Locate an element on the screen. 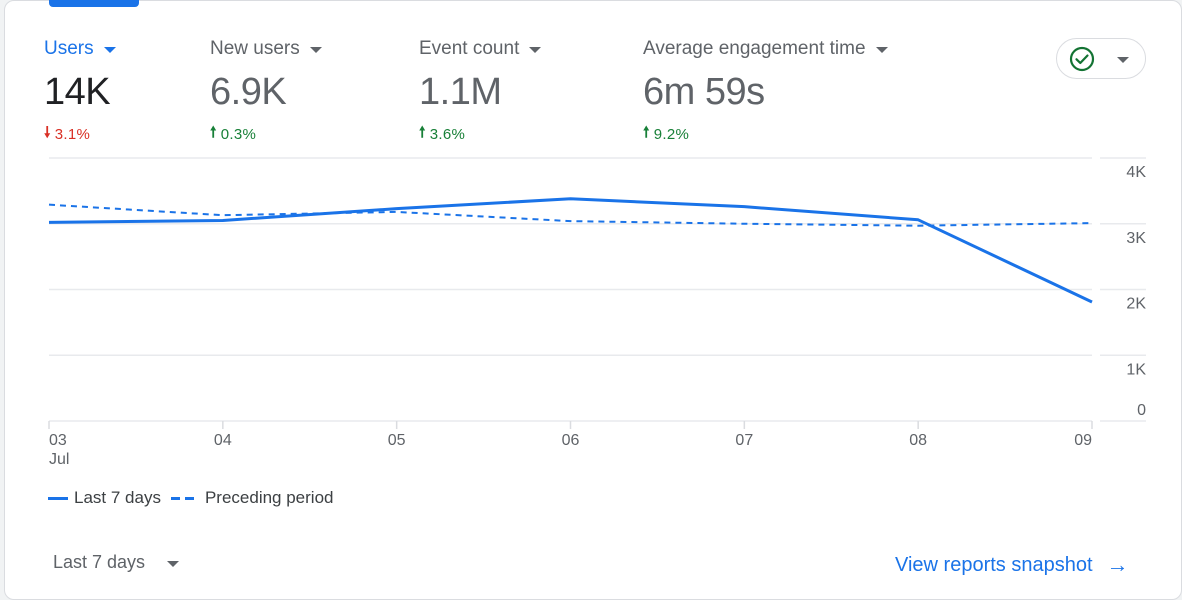  metric-value: 6m 59s is located at coordinates (704, 92).